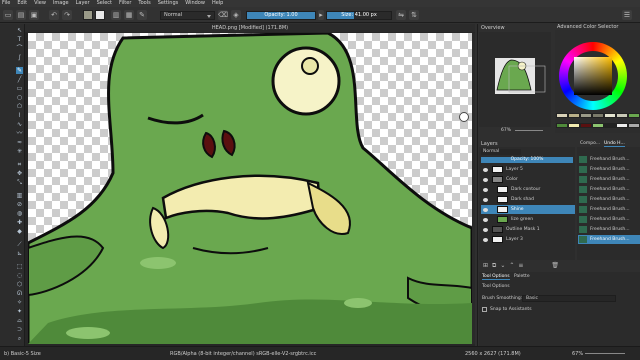 The height and width of the screenshot is (360, 640). Describe the element at coordinates (19, 320) in the screenshot. I see `bezier-select-icon: ⌓` at that location.